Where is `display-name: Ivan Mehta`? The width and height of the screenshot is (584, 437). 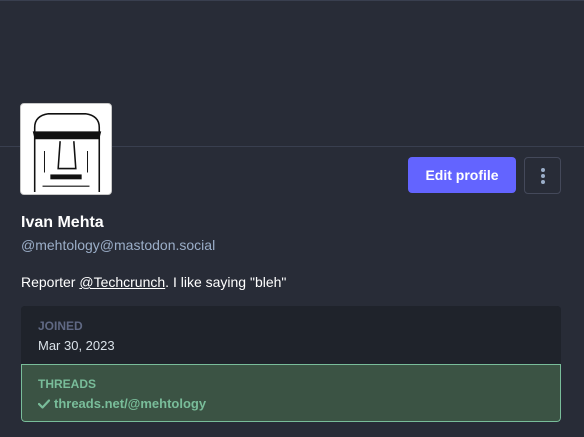
display-name: Ivan Mehta is located at coordinates (62, 222).